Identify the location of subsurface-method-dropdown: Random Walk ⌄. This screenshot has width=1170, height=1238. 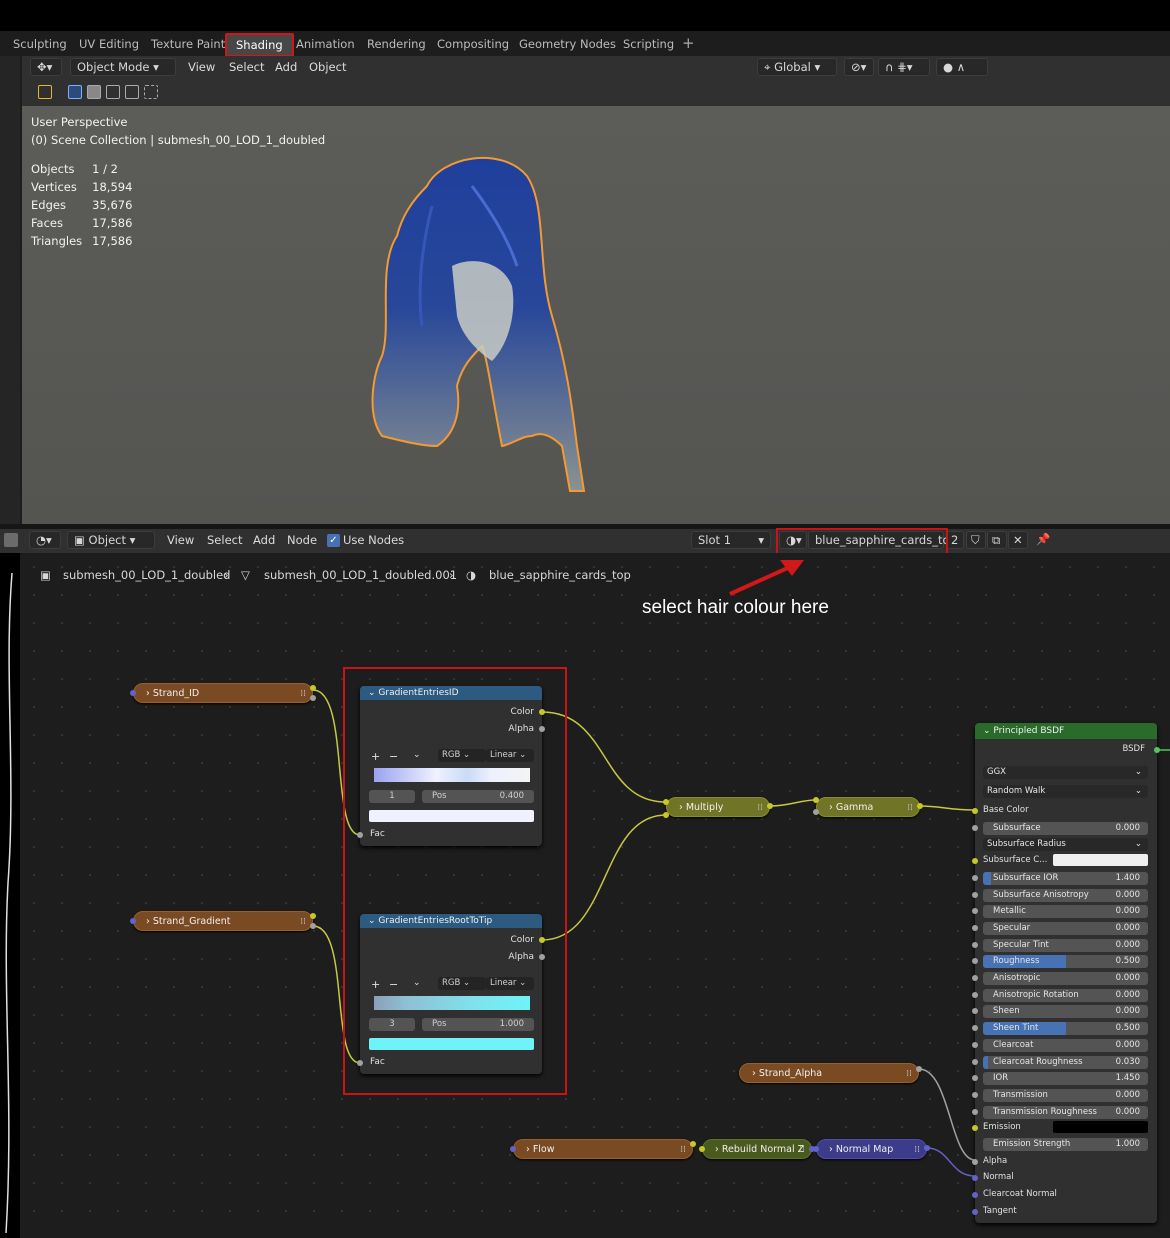
(1065, 791).